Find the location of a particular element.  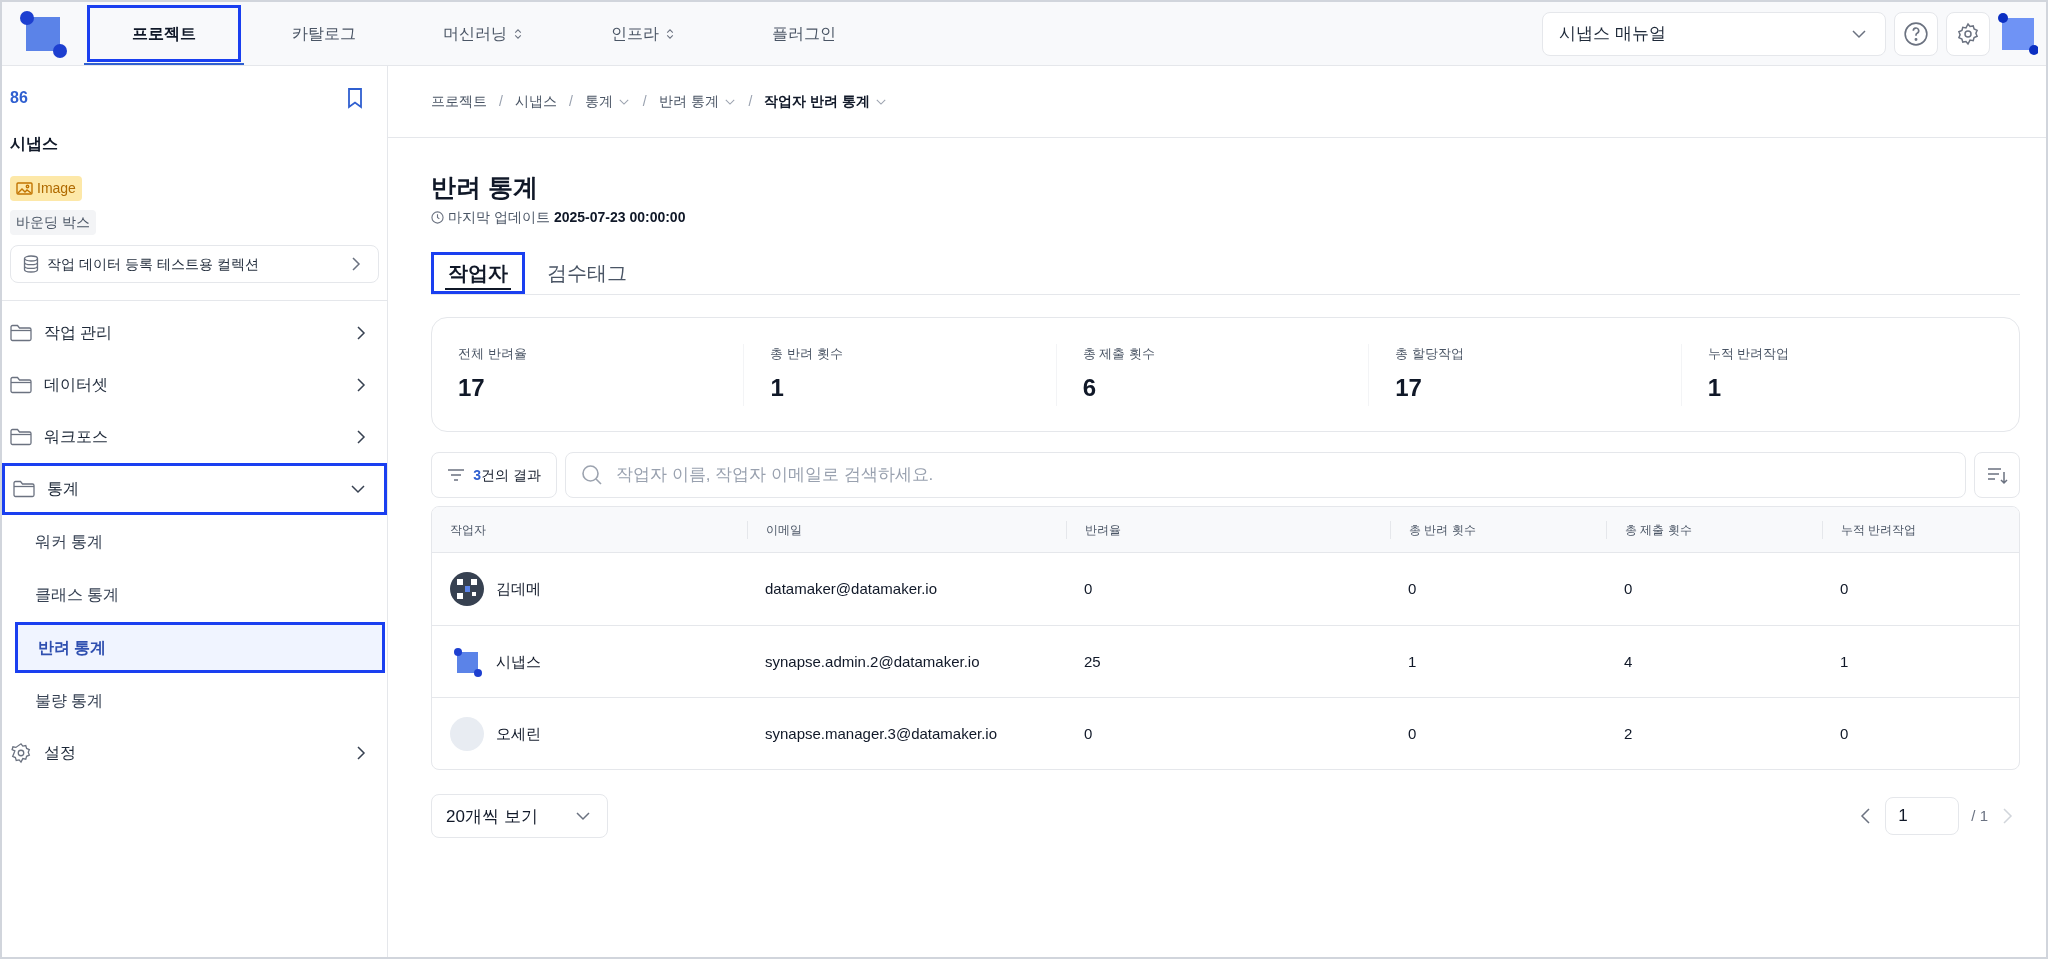

update-label: 마지막 업데이트 is located at coordinates (499, 218).